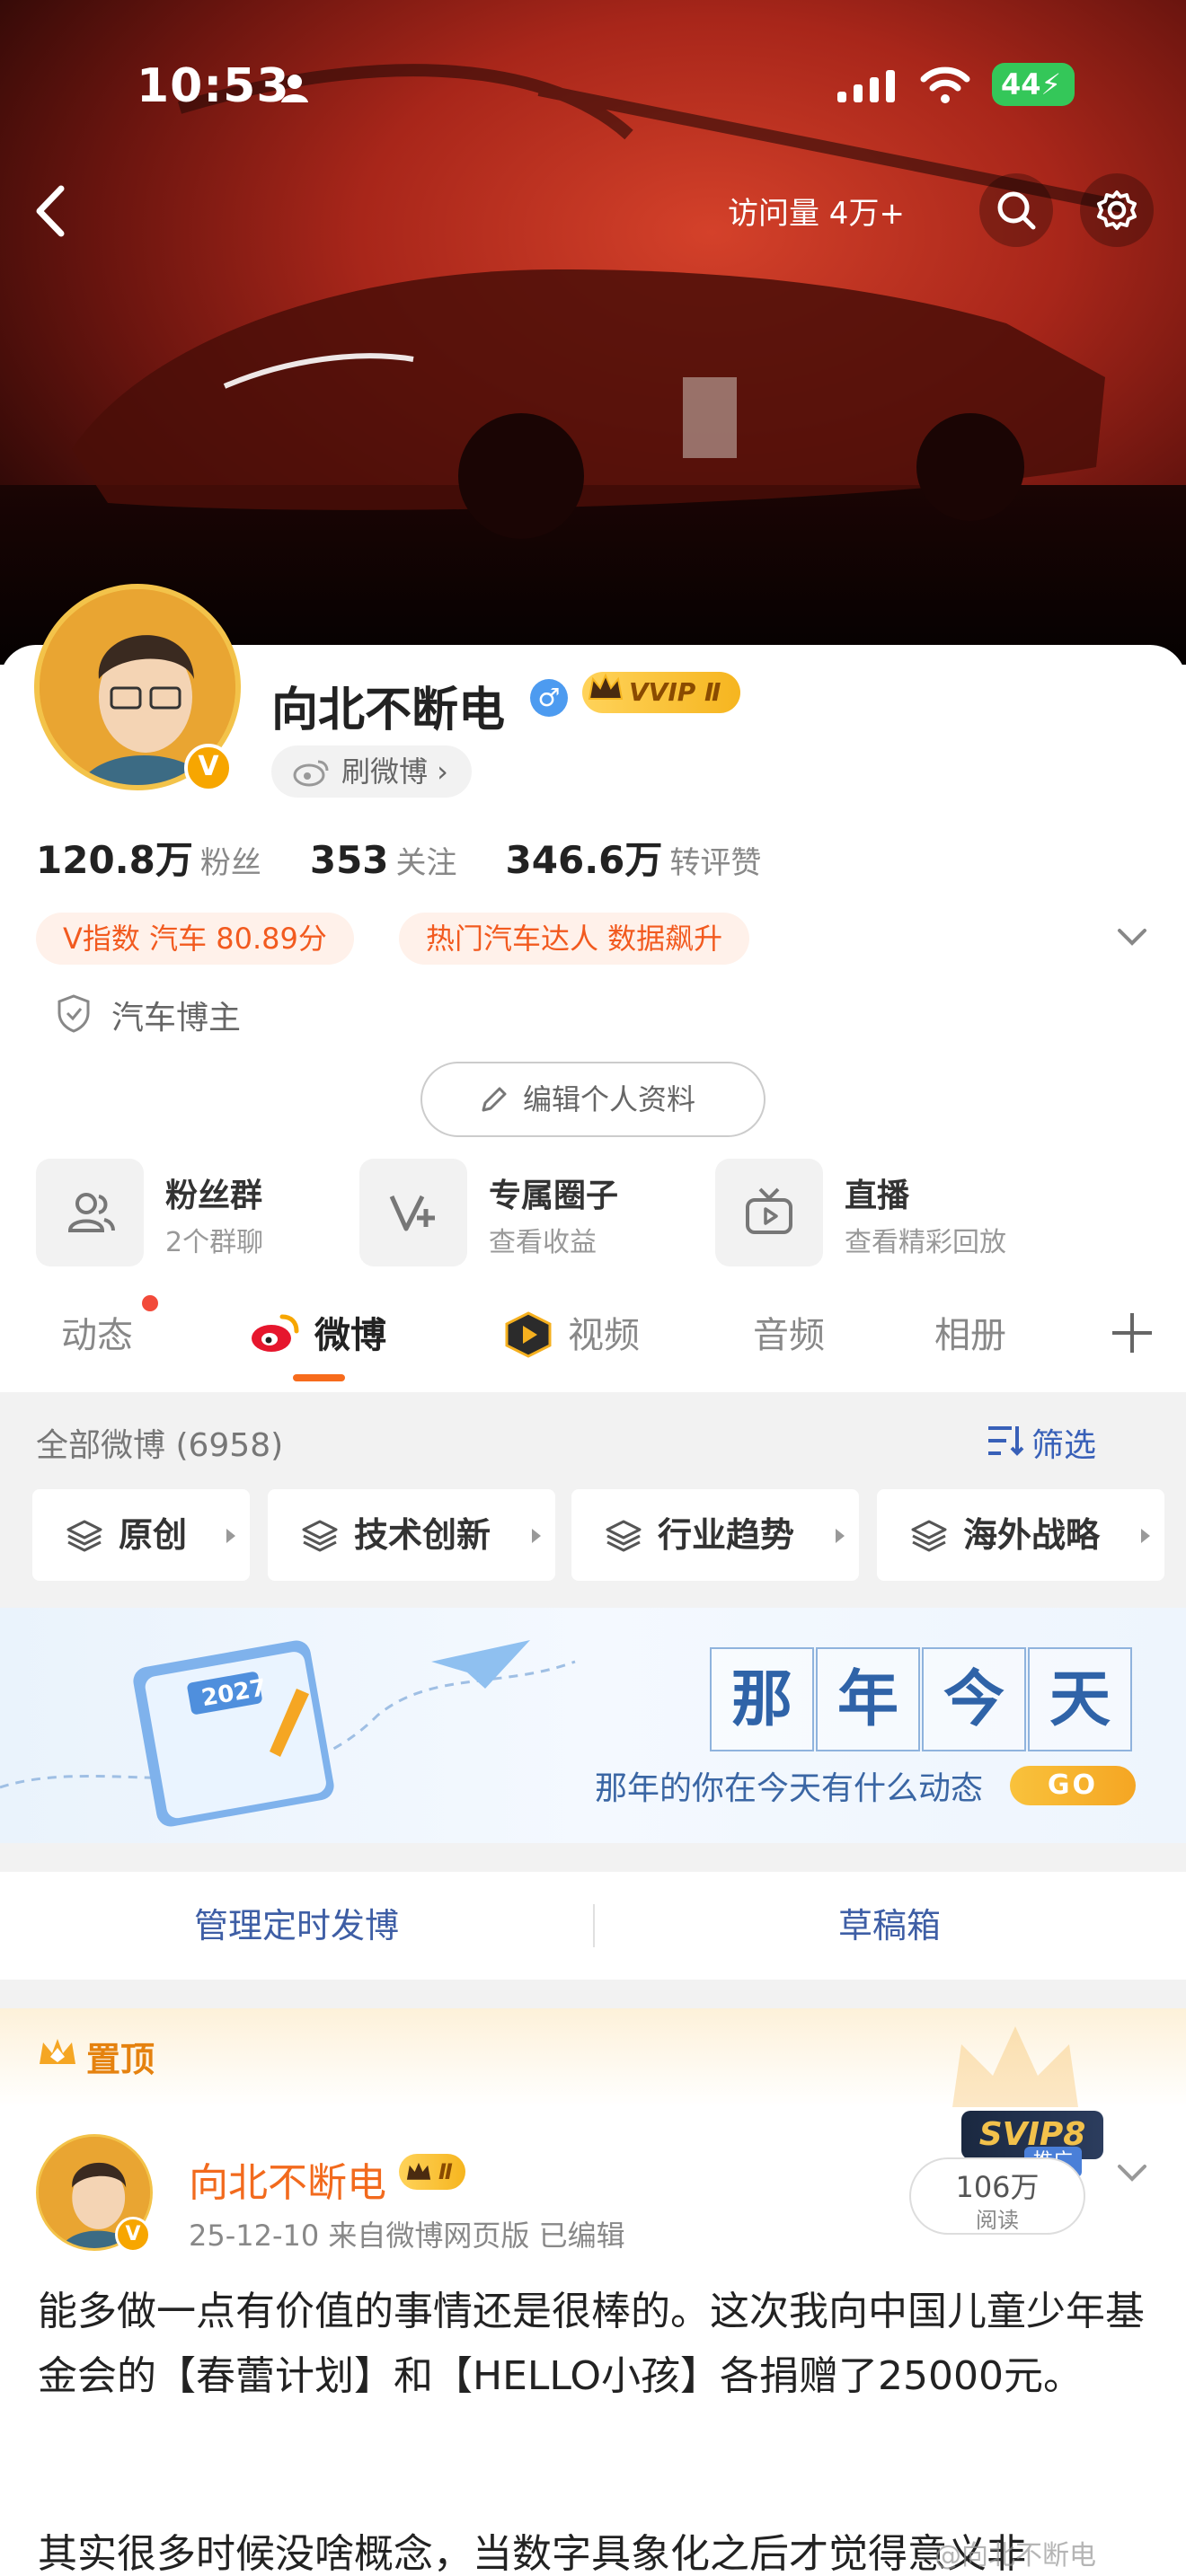  I want to click on quick-link-sub: 2个群聊, so click(214, 1242).